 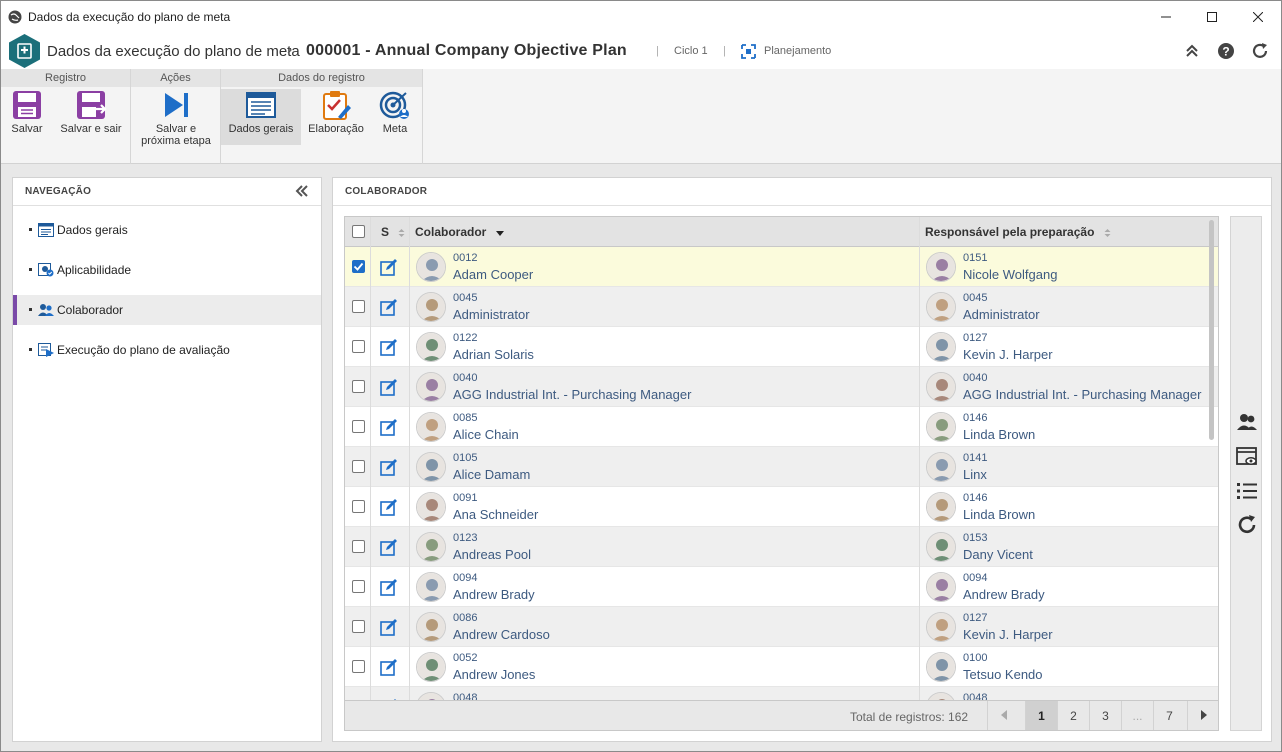 I want to click on close-icon, so click(x=1258, y=17).